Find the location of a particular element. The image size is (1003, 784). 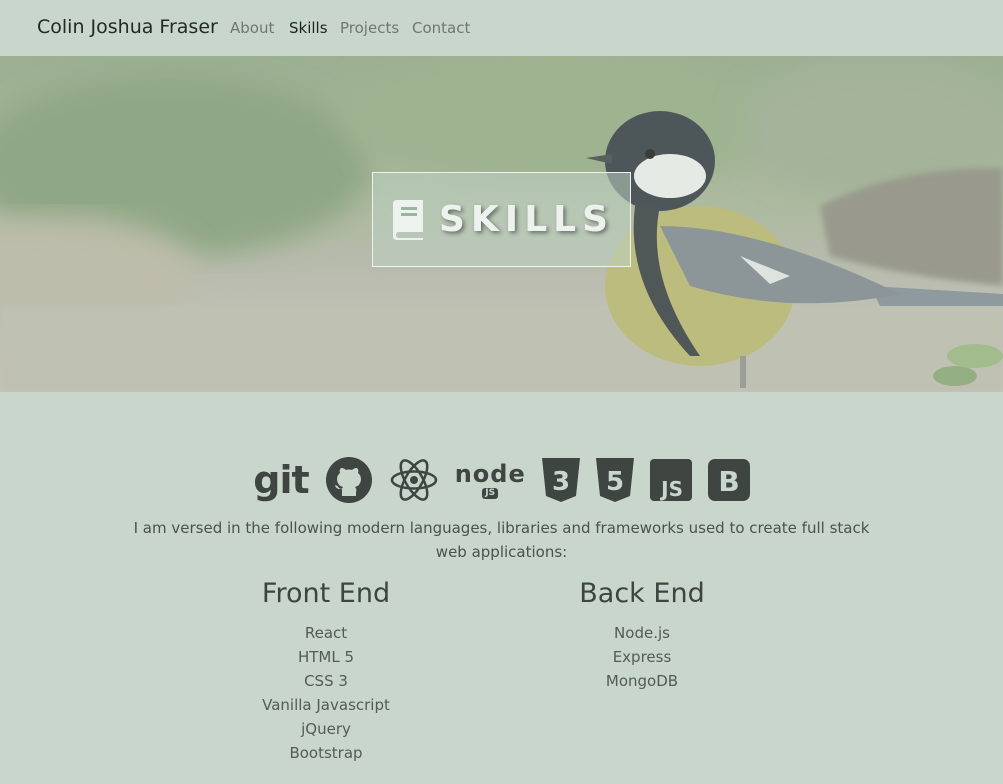

list-item: Express is located at coordinates (642, 657).